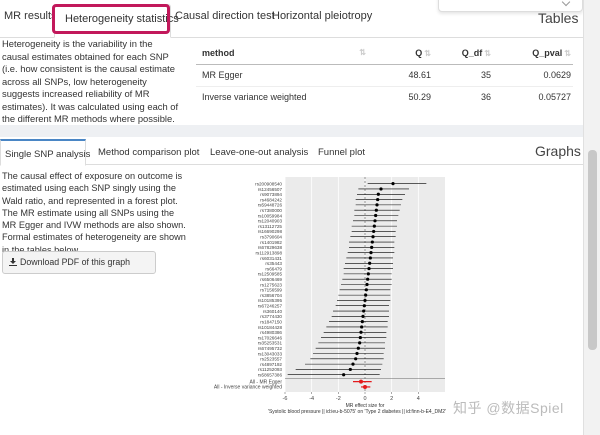  I want to click on snp-label: rs12456507, so click(270, 189).